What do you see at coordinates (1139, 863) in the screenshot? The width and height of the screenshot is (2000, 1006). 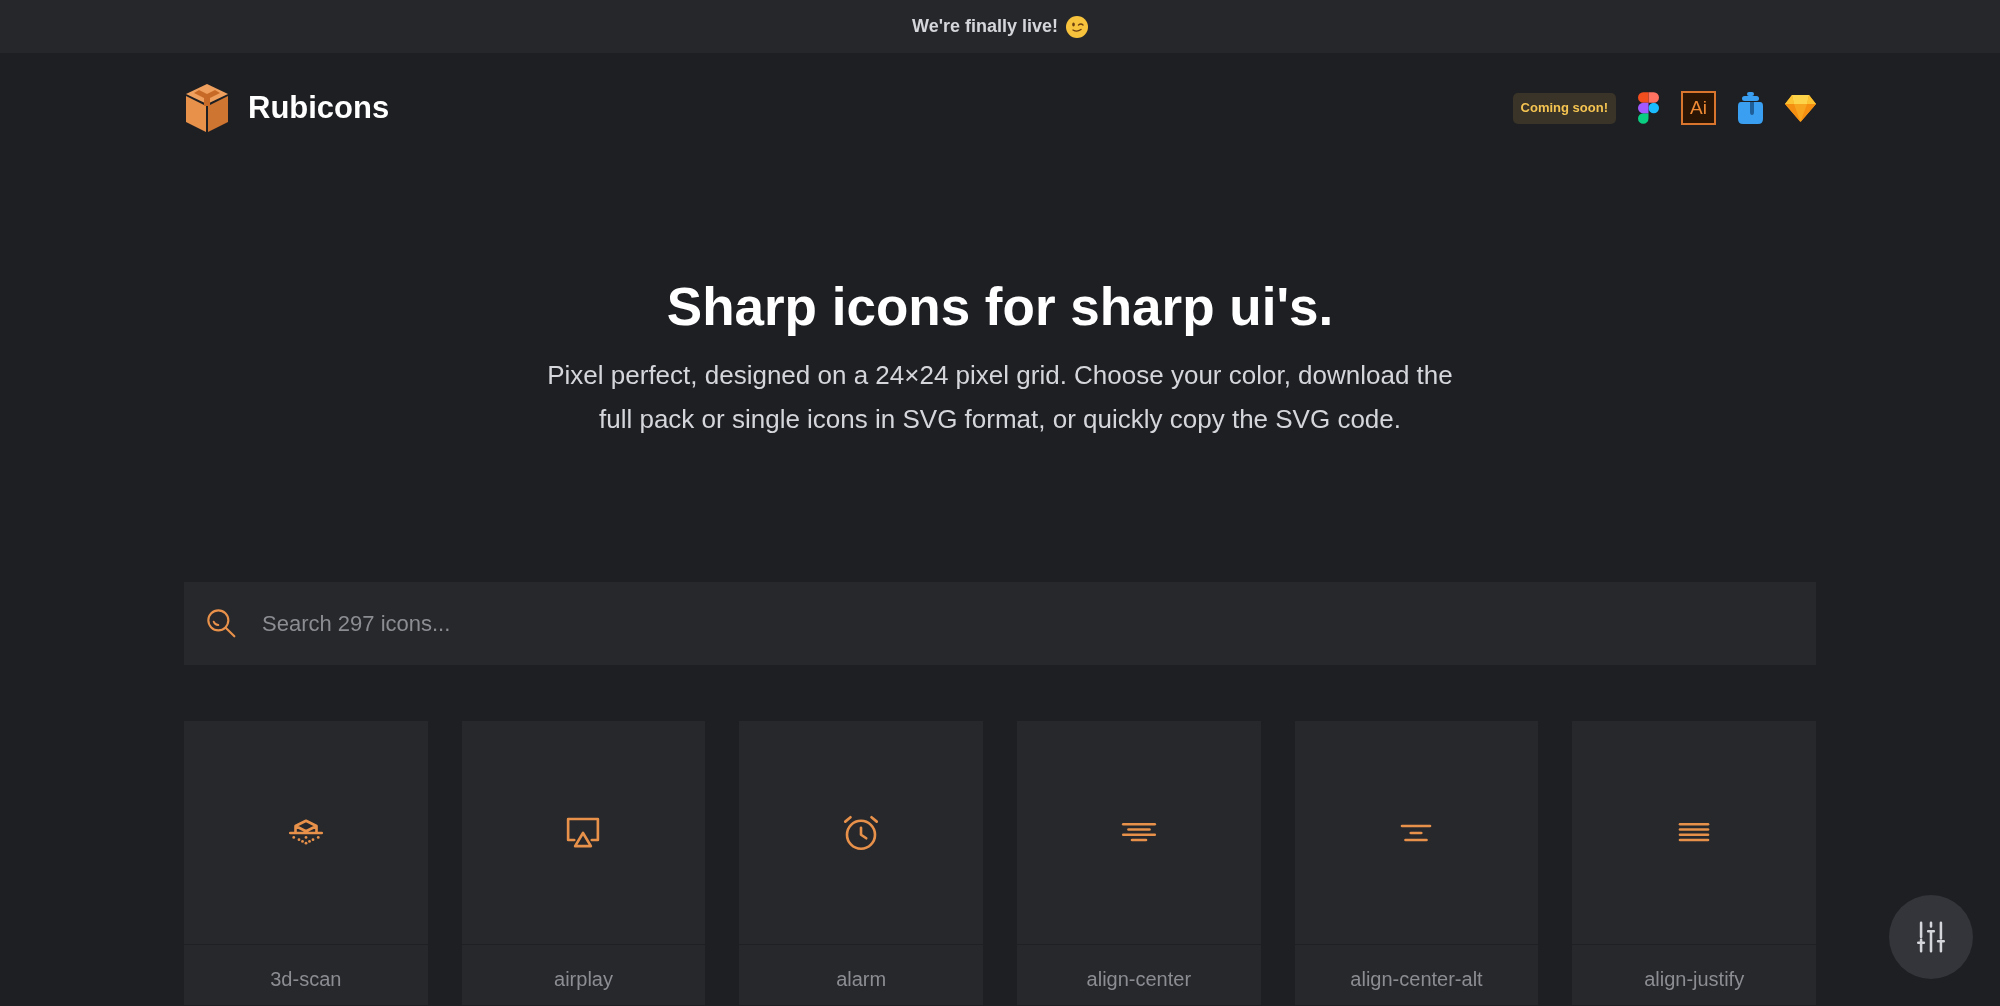 I see `icon-card: align-center` at bounding box center [1139, 863].